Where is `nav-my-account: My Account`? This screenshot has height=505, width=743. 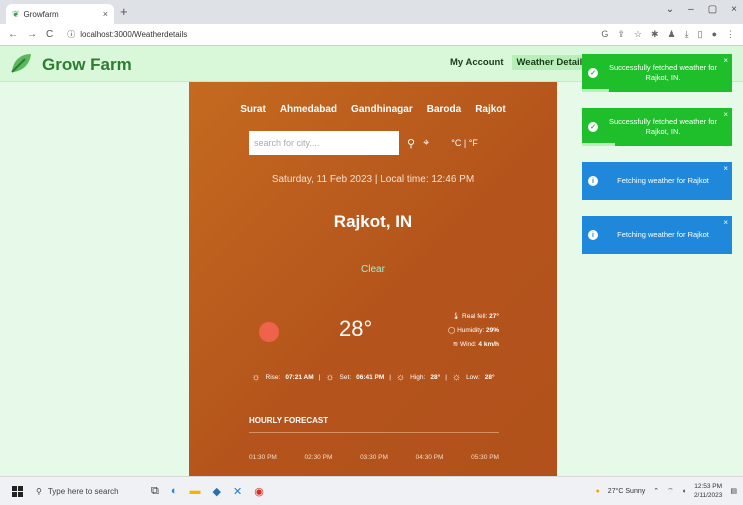 nav-my-account: My Account is located at coordinates (476, 63).